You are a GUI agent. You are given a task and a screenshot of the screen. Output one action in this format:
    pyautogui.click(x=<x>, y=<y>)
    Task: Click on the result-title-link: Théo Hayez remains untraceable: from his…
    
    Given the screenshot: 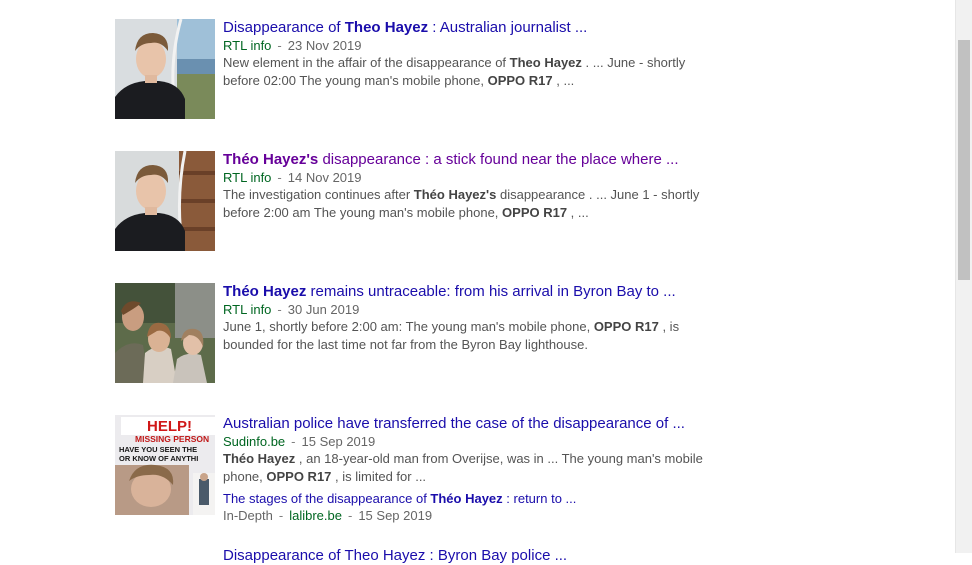 What is the action you would take?
    pyautogui.click(x=468, y=292)
    